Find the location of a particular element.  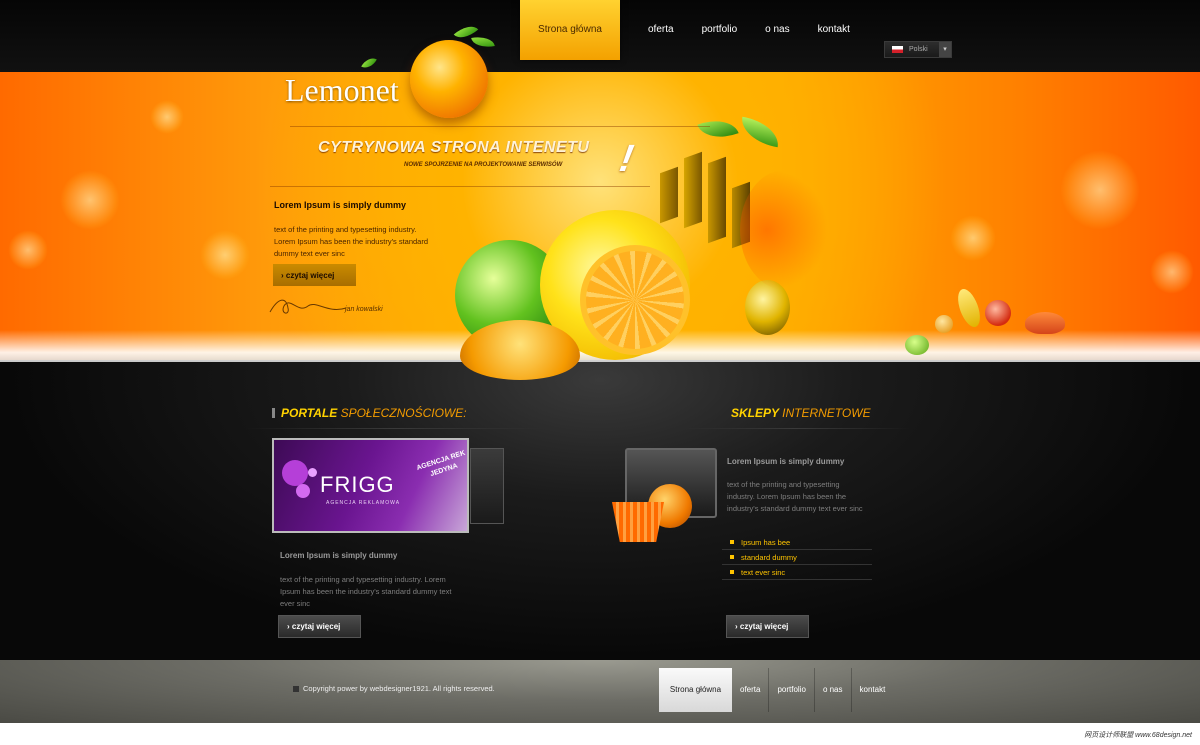

bottom-strip is located at coordinates (600, 734).